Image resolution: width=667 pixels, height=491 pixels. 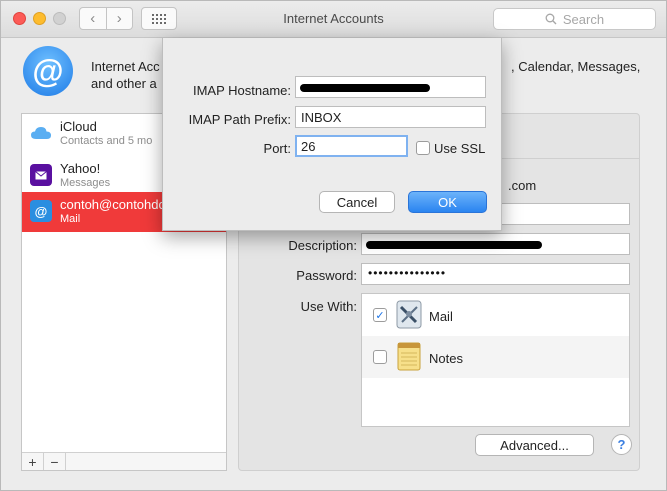 What do you see at coordinates (124, 461) in the screenshot?
I see `sidebar-footer: + −` at bounding box center [124, 461].